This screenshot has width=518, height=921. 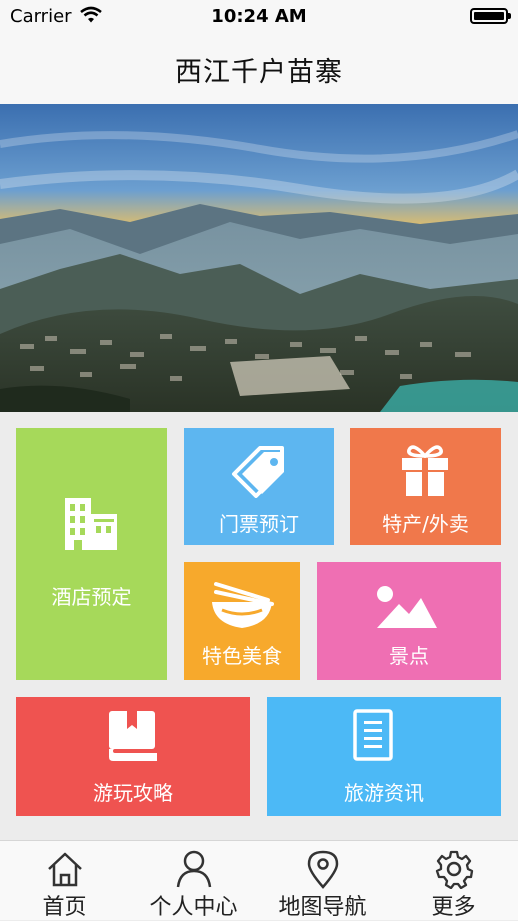 I want to click on status-bar: Carrier 10:24 AM, so click(x=259, y=17).